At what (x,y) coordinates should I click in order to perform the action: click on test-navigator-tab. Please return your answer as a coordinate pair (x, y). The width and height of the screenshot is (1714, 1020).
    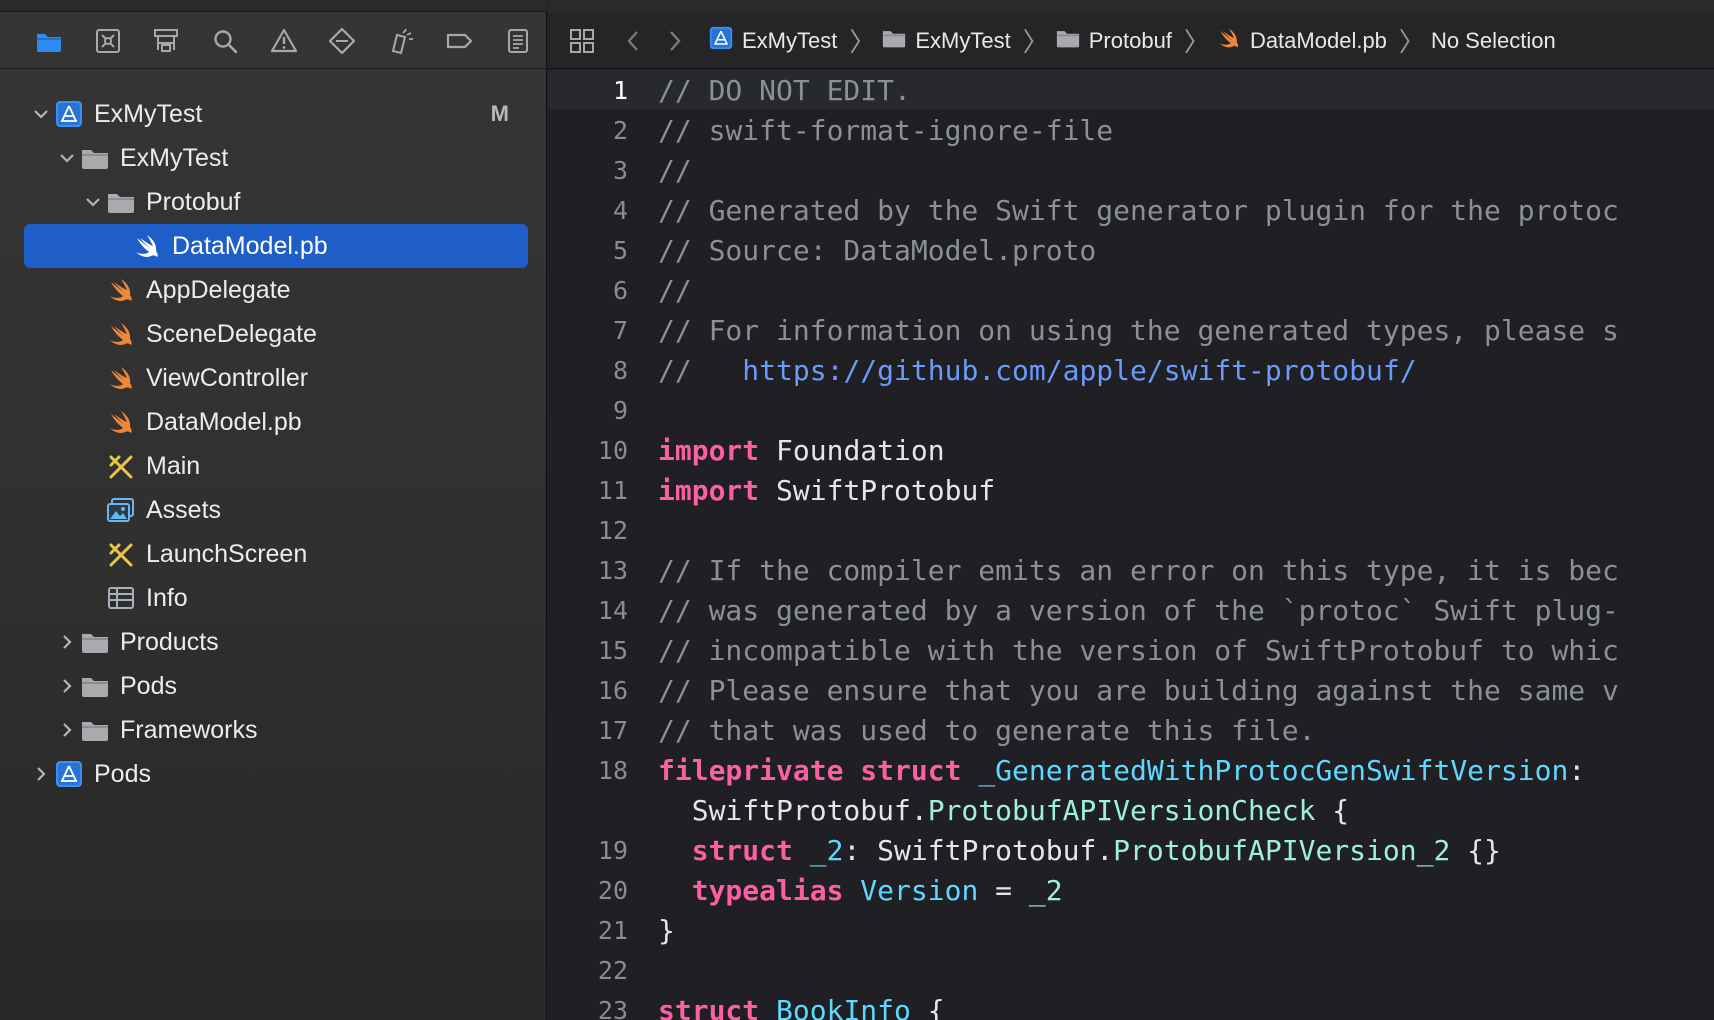
    Looking at the image, I should click on (342, 41).